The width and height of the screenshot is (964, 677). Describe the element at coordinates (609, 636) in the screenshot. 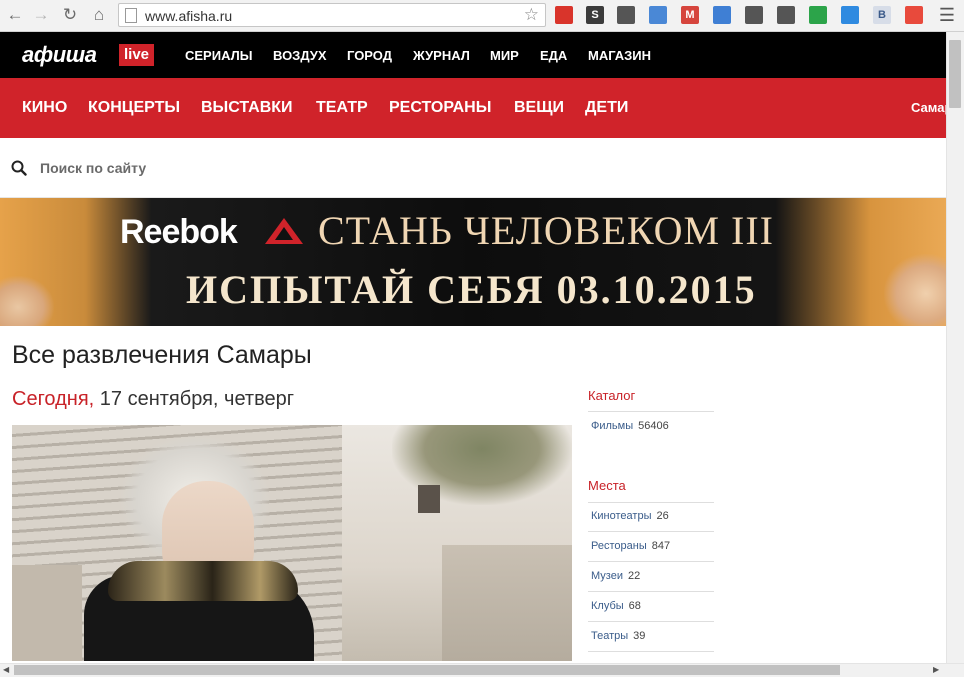

I see `places-item-label: Театры` at that location.